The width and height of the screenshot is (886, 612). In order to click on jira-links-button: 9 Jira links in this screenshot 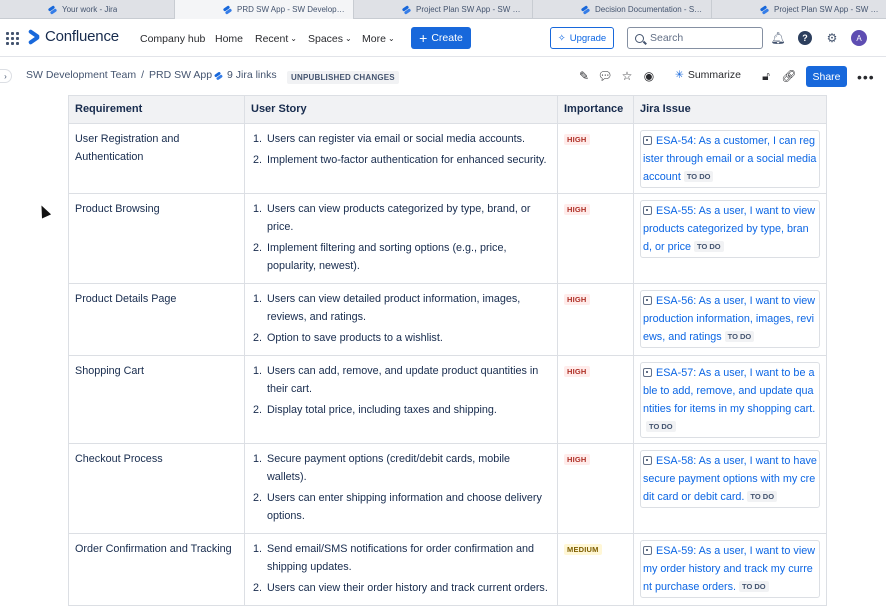, I will do `click(245, 75)`.